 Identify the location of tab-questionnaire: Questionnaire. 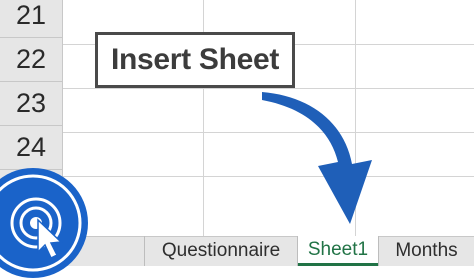
(221, 251).